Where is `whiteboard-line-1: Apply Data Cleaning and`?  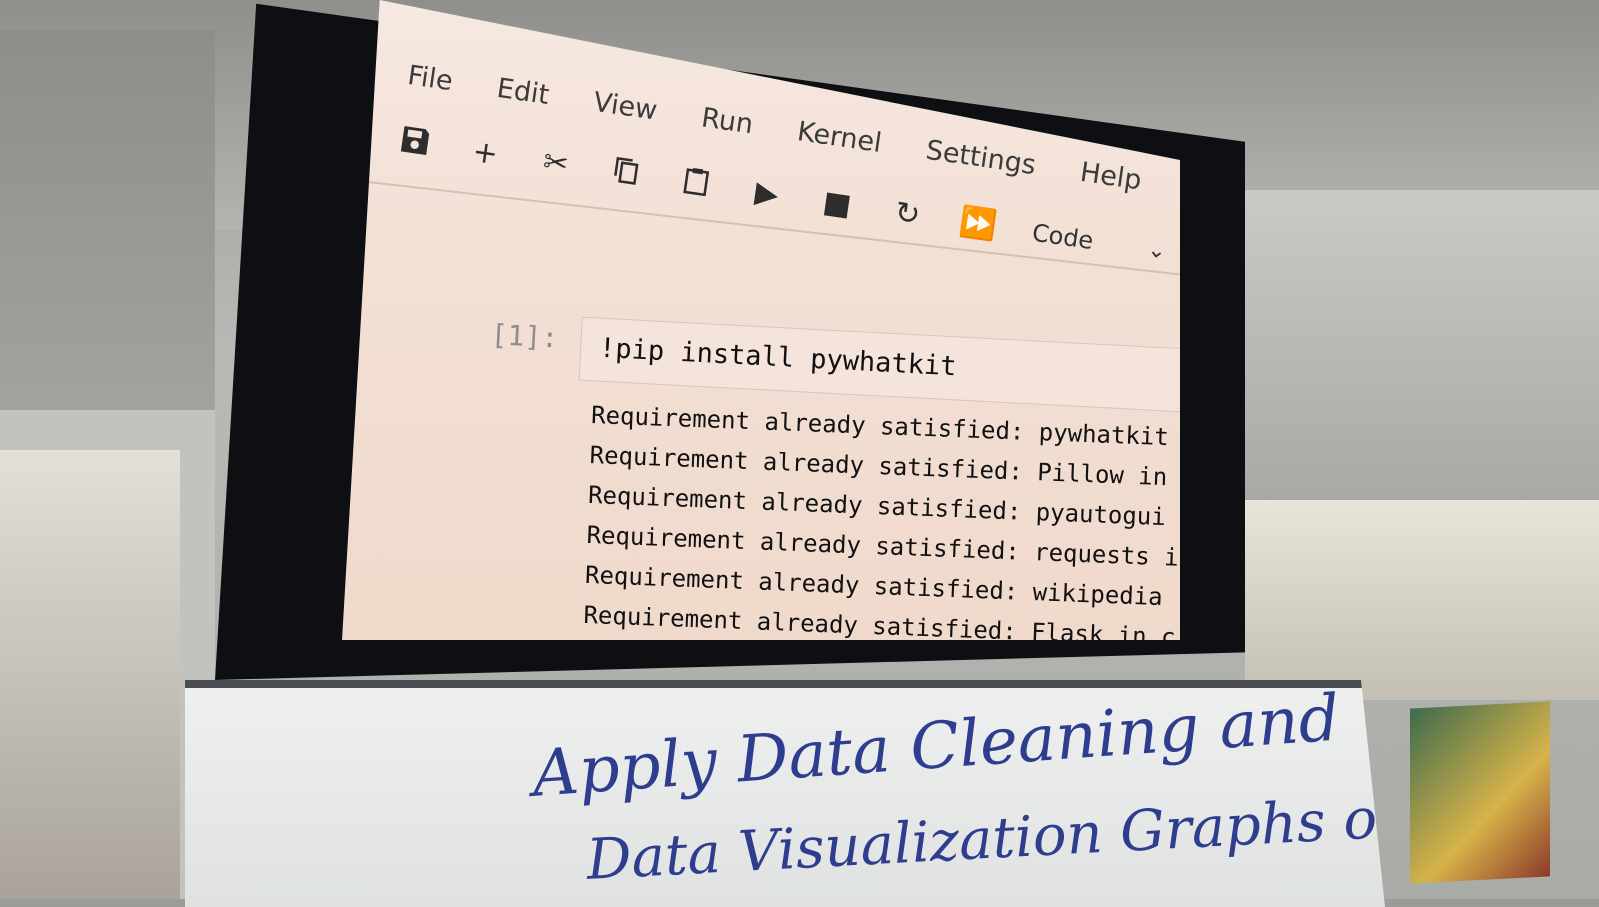 whiteboard-line-1: Apply Data Cleaning and is located at coordinates (936, 746).